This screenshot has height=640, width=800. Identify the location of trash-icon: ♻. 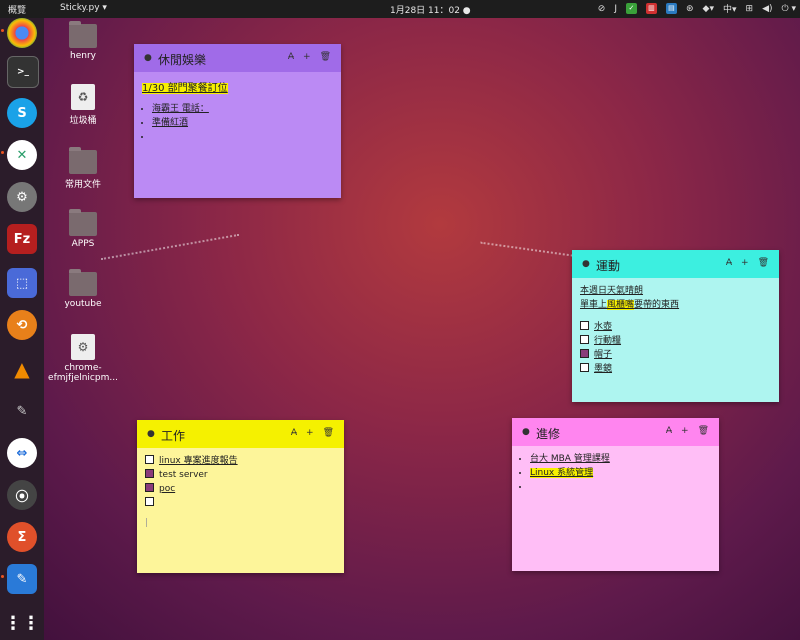
(83, 97).